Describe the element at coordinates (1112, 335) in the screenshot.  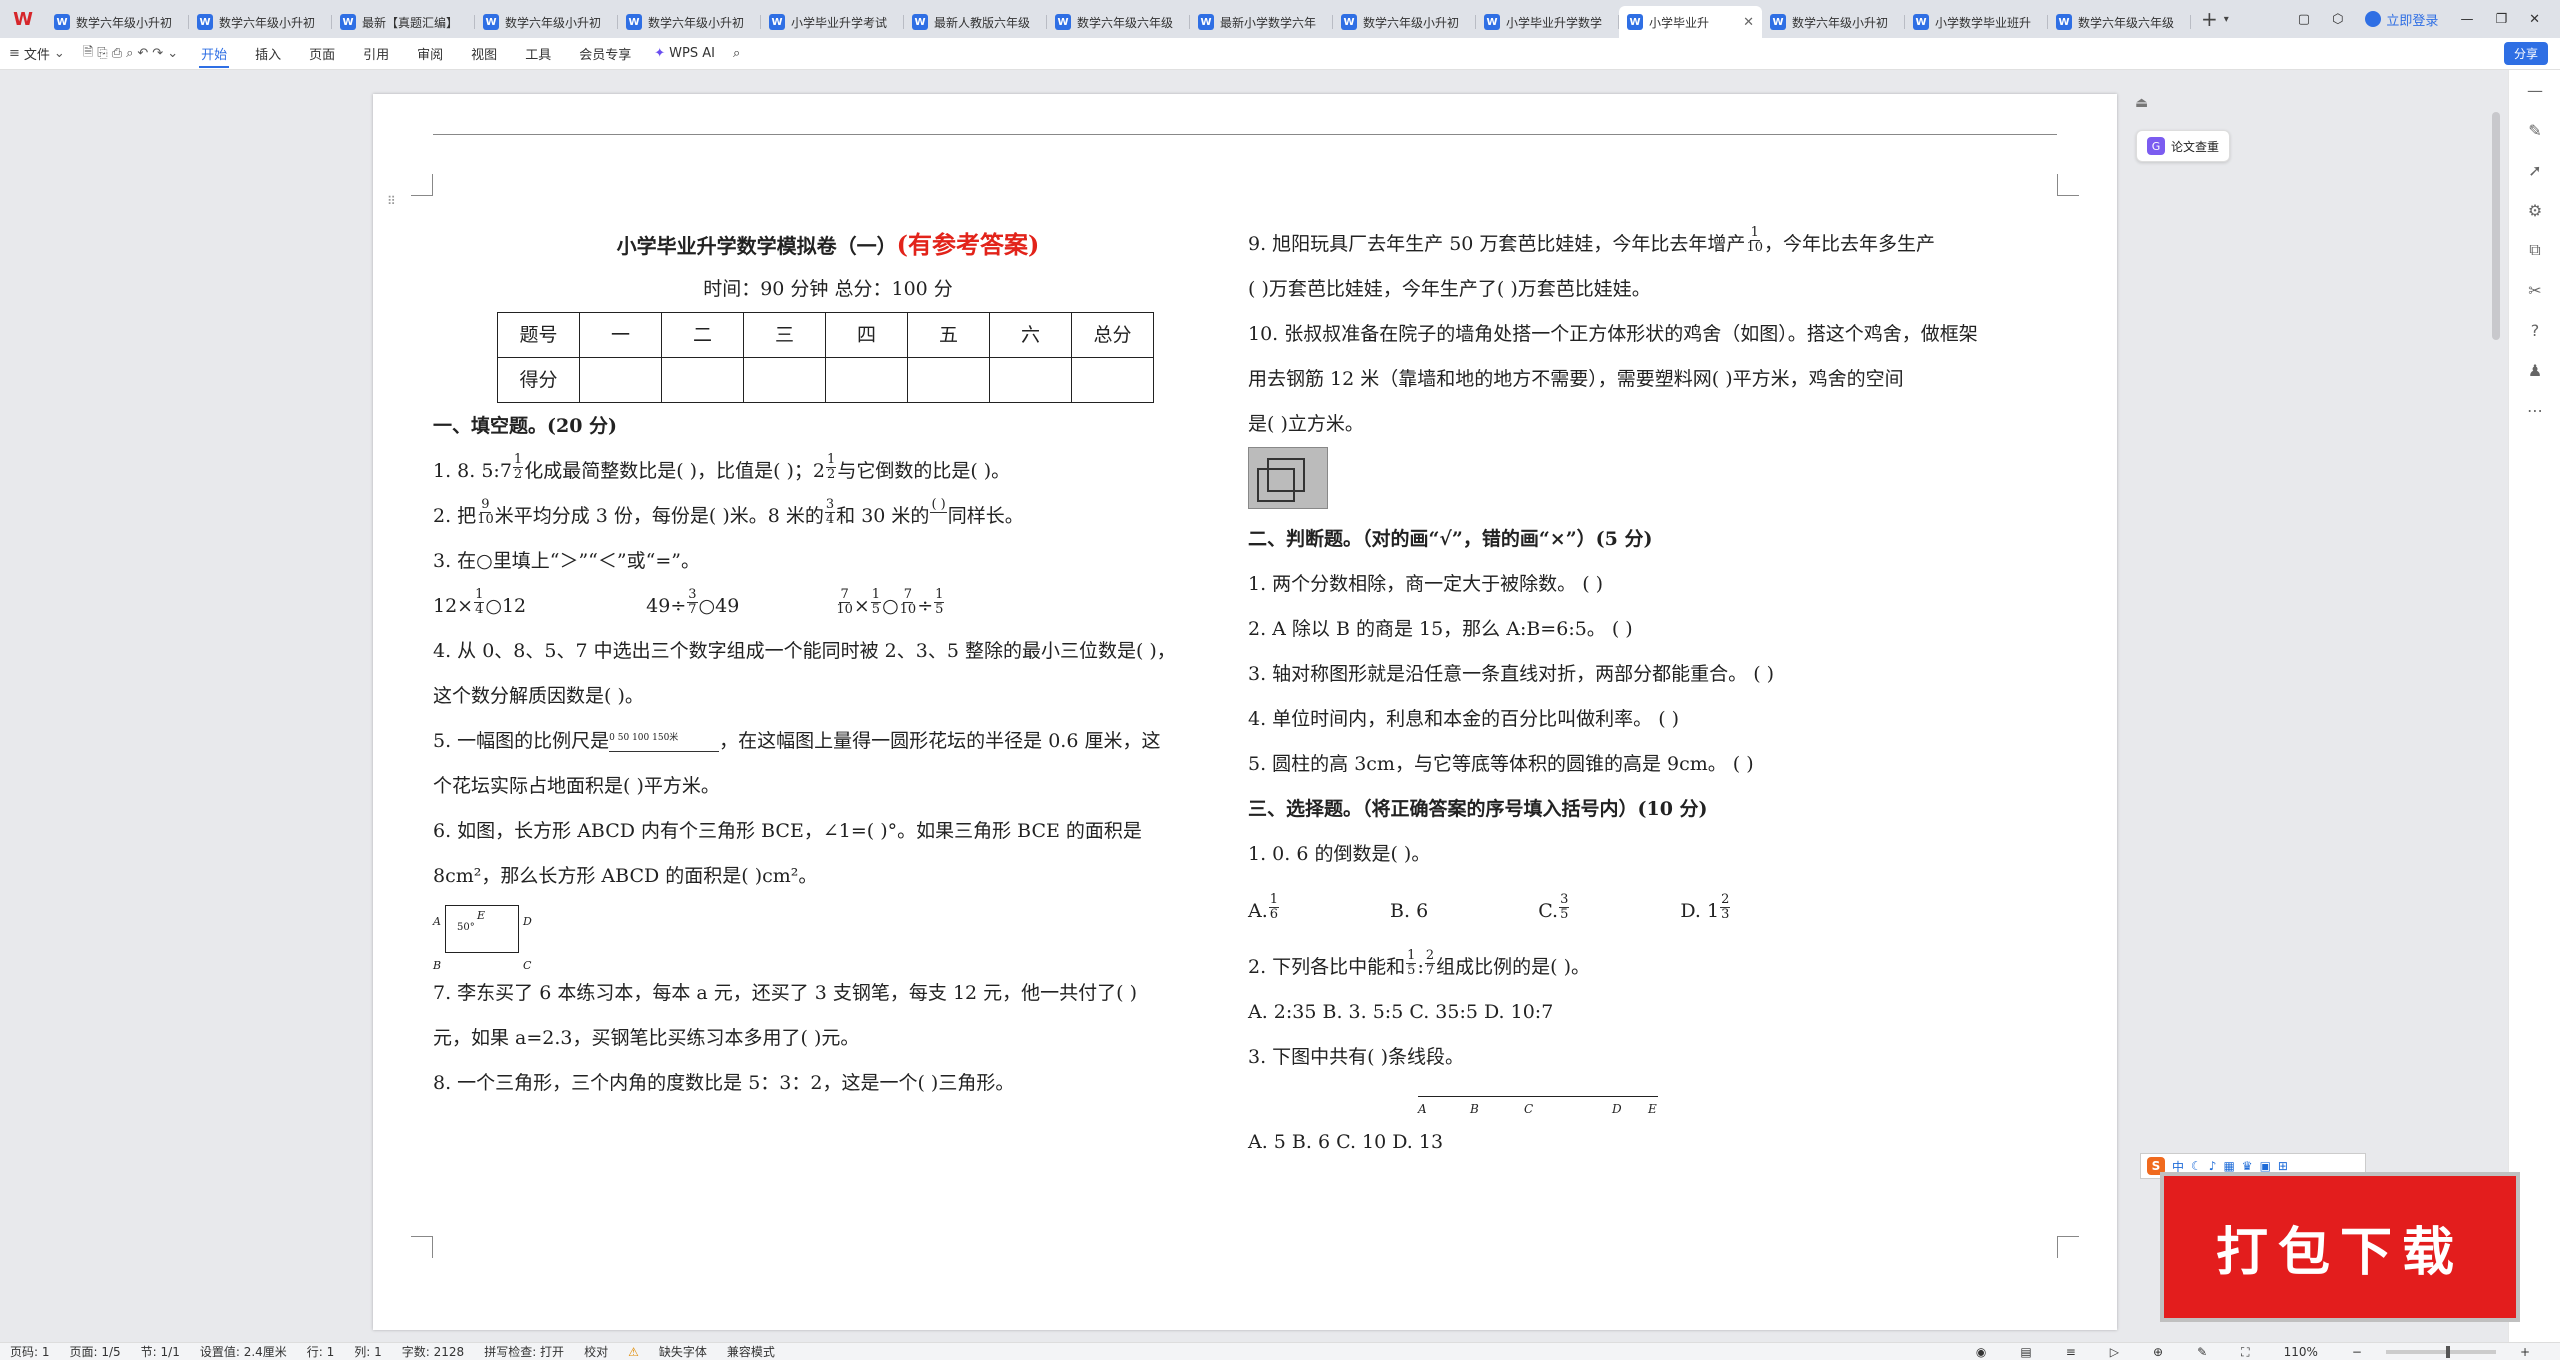
I see `table-cell: 总分` at that location.